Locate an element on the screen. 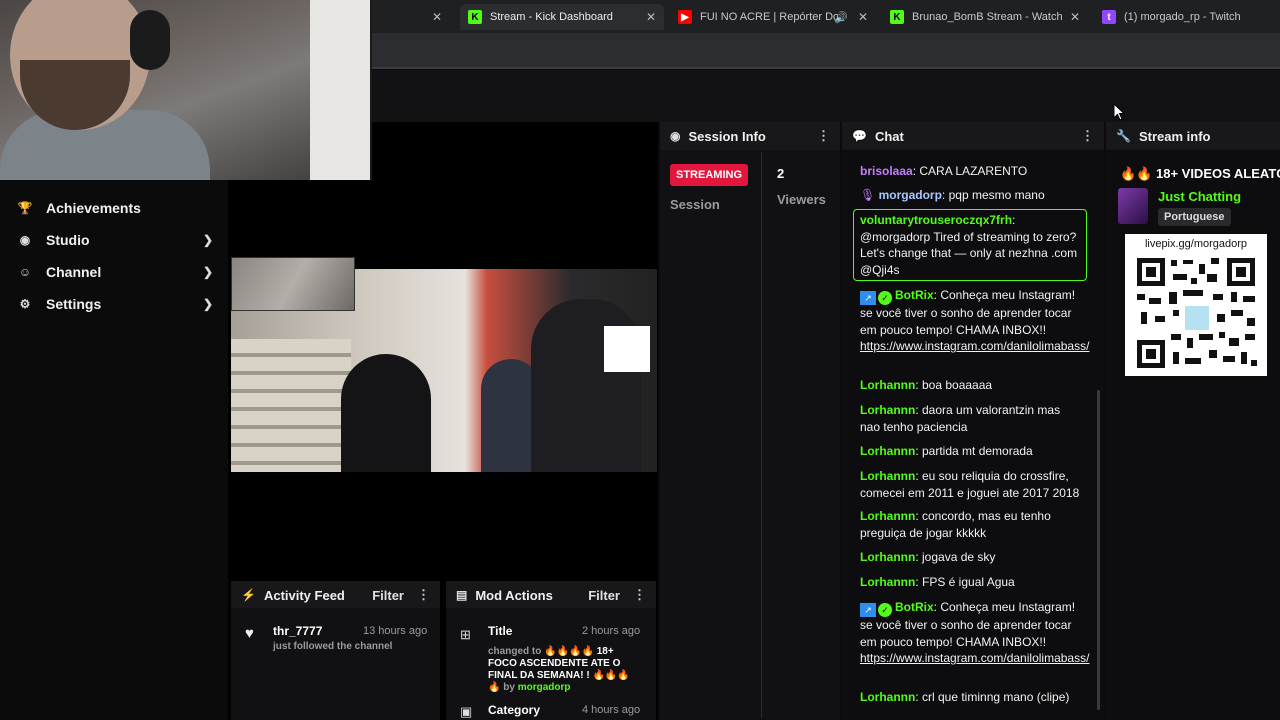 This screenshot has width=1280, height=720. heart-icon: ♥ is located at coordinates (249, 633).